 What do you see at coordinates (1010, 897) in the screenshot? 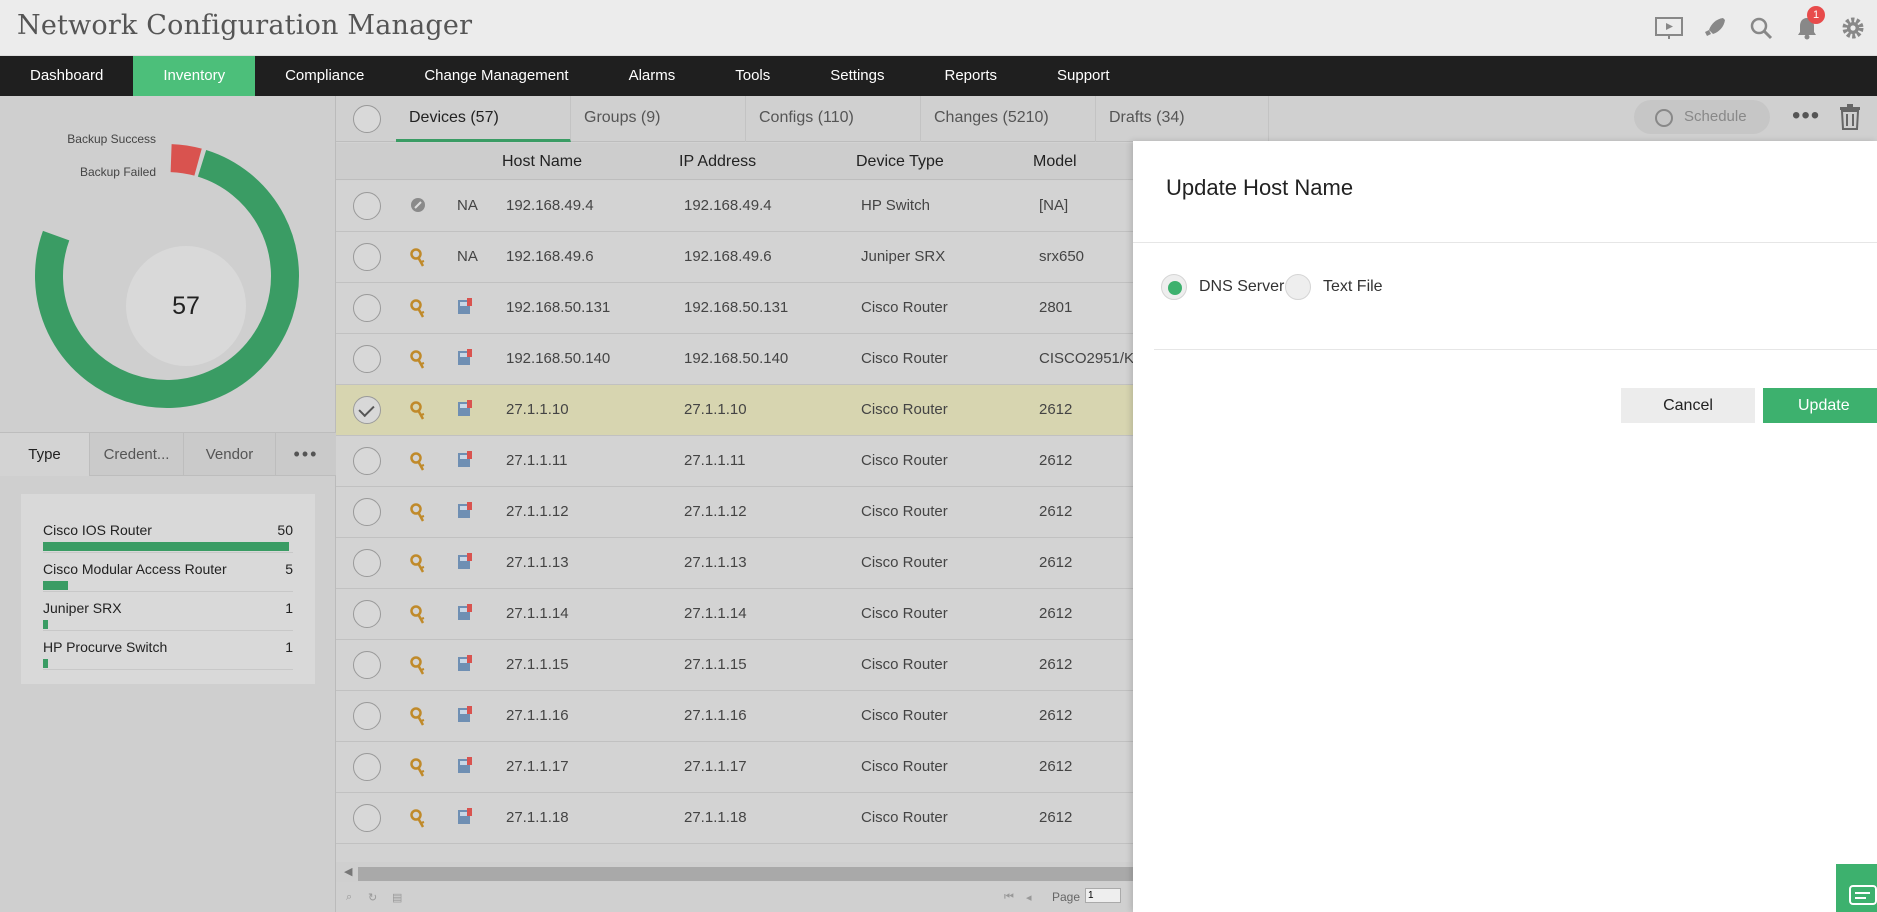
I see `first-page-icon: ⏮` at bounding box center [1010, 897].